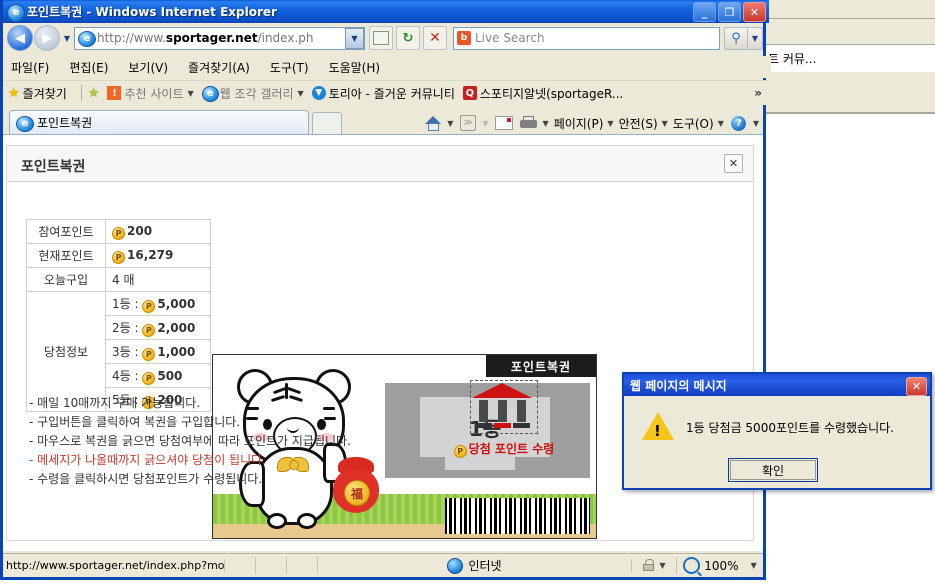 The width and height of the screenshot is (935, 587). I want to click on print-button: ▼, so click(534, 123).